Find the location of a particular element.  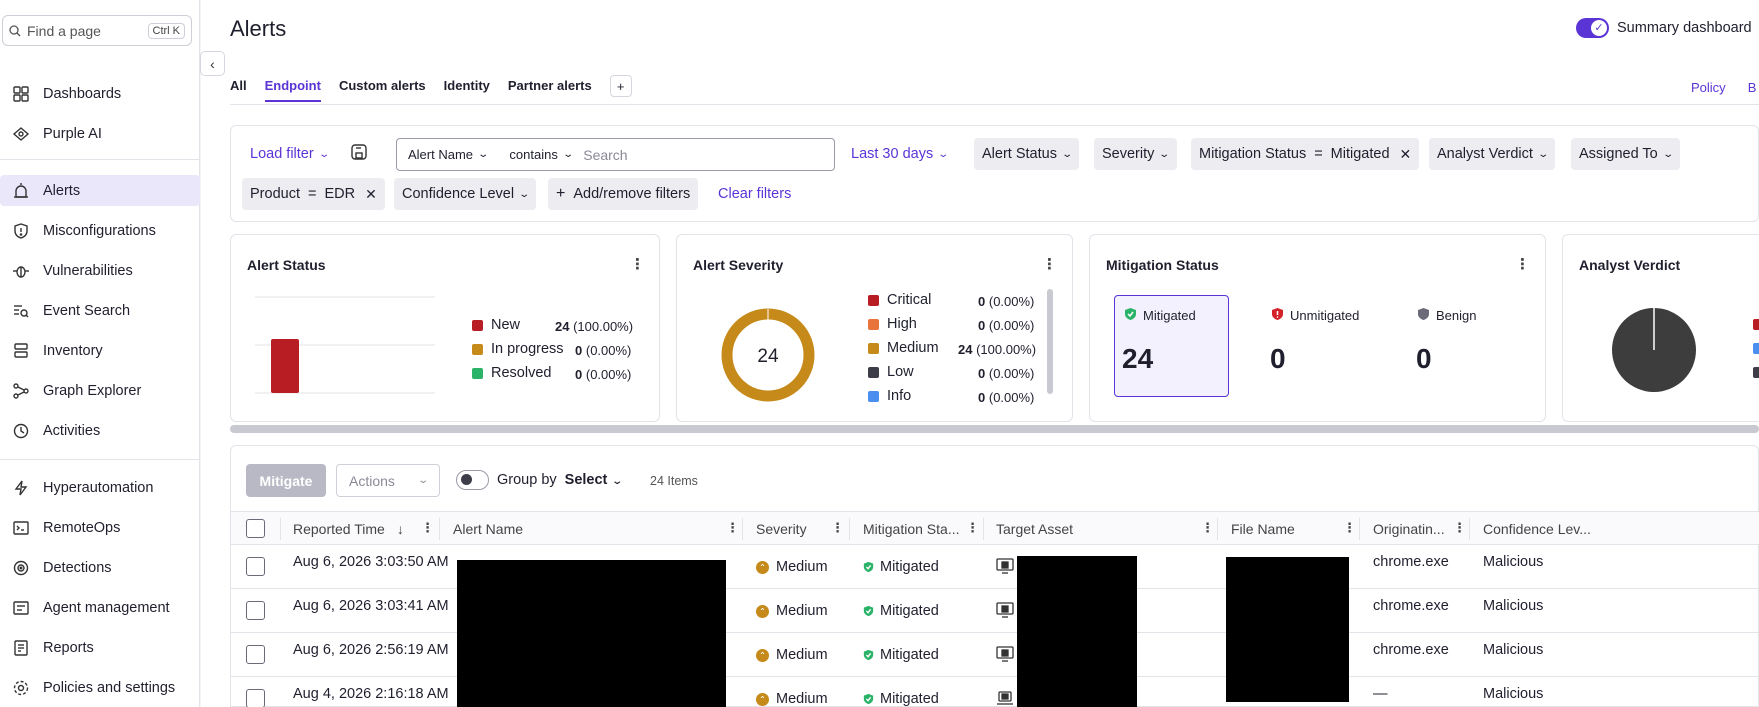

mitigation-item-label: Benign is located at coordinates (1456, 315).